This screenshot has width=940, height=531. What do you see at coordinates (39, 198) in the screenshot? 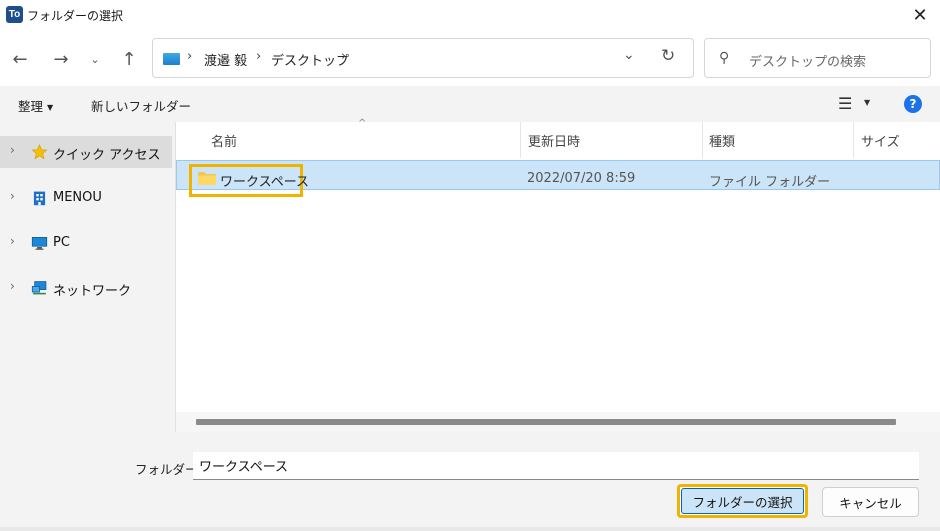
I see `building-icon` at bounding box center [39, 198].